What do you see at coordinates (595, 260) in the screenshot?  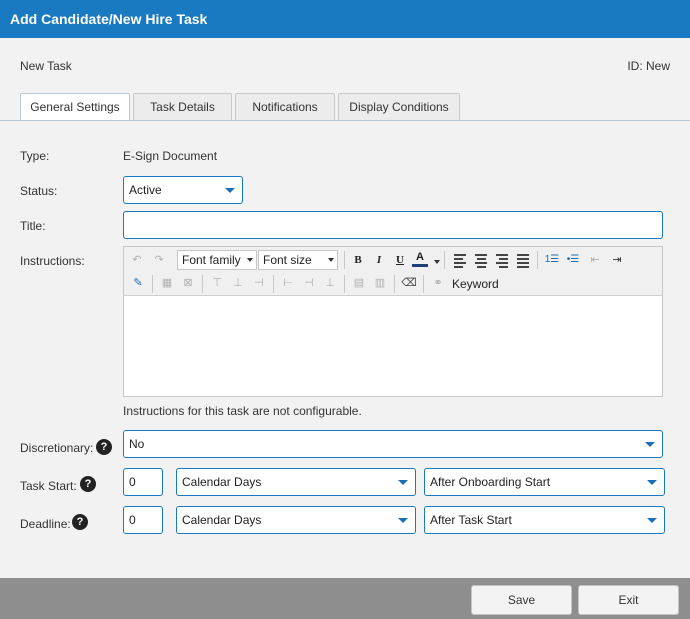 I see `outdent-icon: ⇤` at bounding box center [595, 260].